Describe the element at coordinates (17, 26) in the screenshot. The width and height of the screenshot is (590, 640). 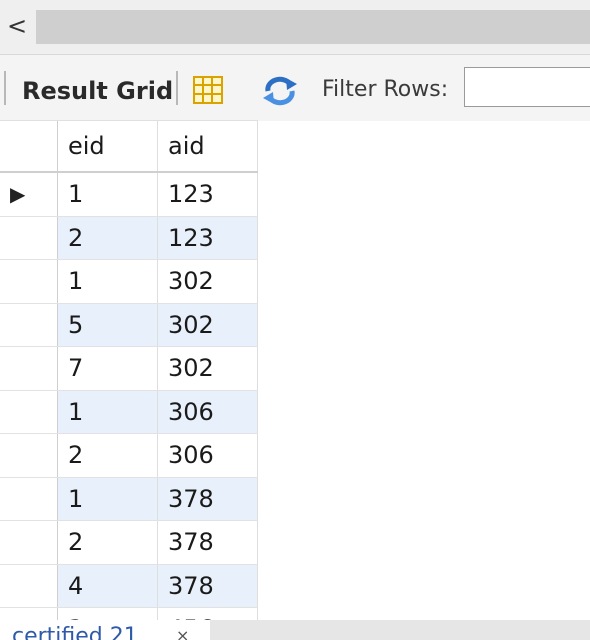
I see `scroll-left-button: <` at that location.